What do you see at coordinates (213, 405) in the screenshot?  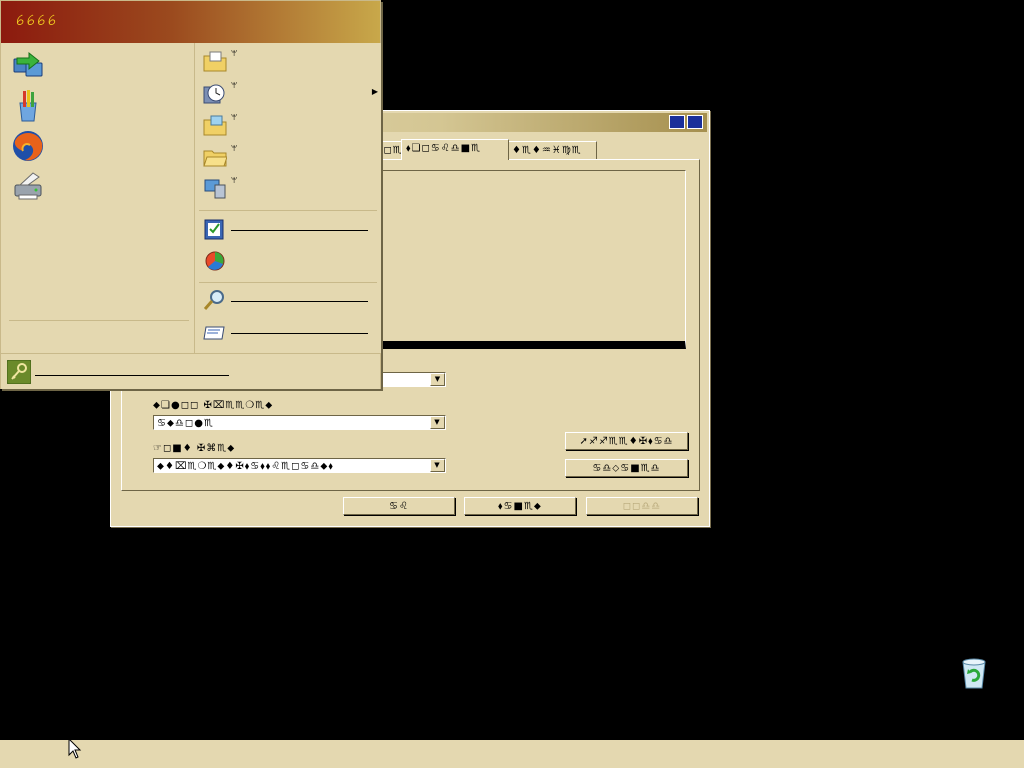 I see `field-label-1: ⬥❏●◻◻ ✠⌧♏♏❍♏⬥` at bounding box center [213, 405].